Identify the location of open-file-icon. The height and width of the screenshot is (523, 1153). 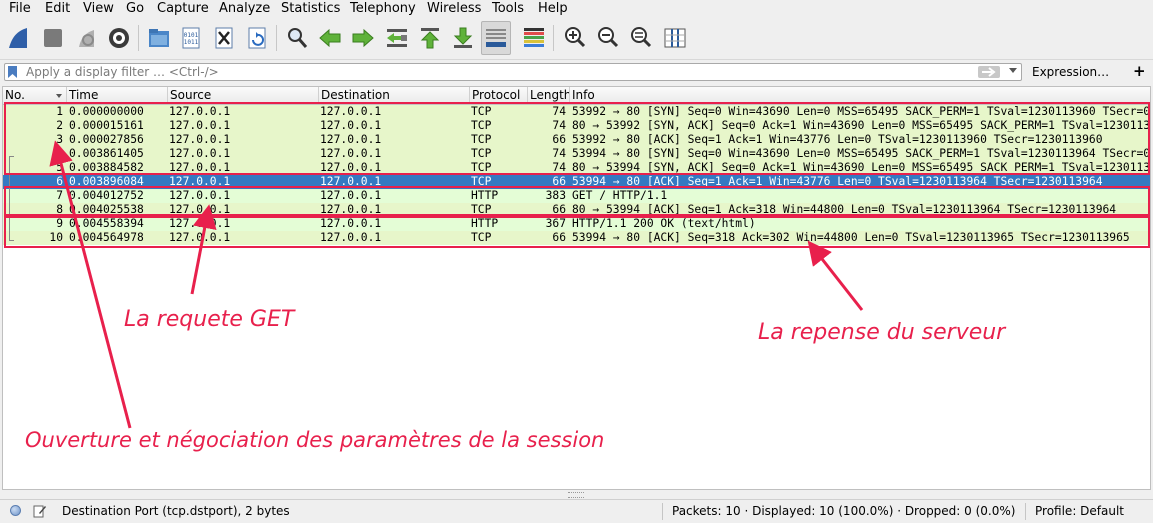
(159, 38).